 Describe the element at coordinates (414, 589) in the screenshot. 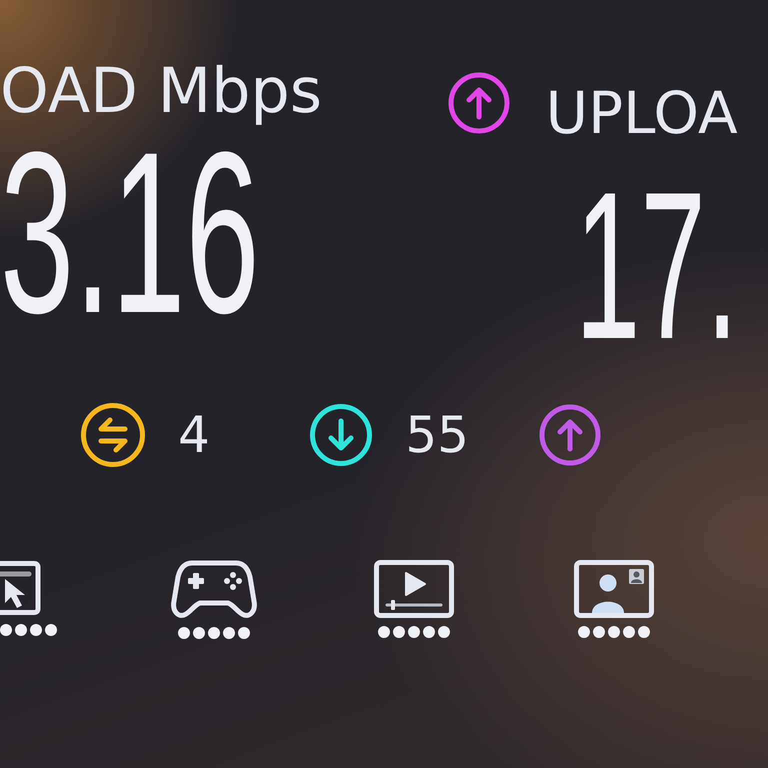

I see `video-player-icon` at that location.